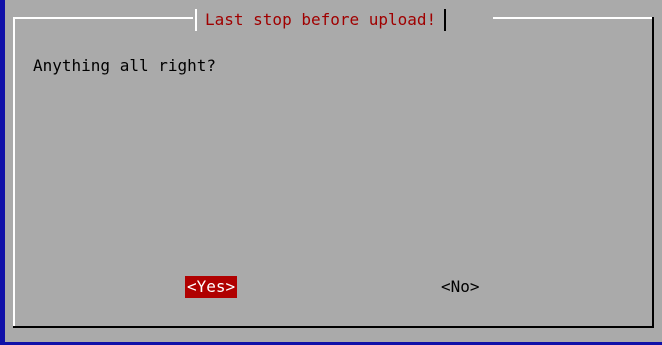 The width and height of the screenshot is (662, 345). What do you see at coordinates (460, 287) in the screenshot?
I see `no-button: <No>` at bounding box center [460, 287].